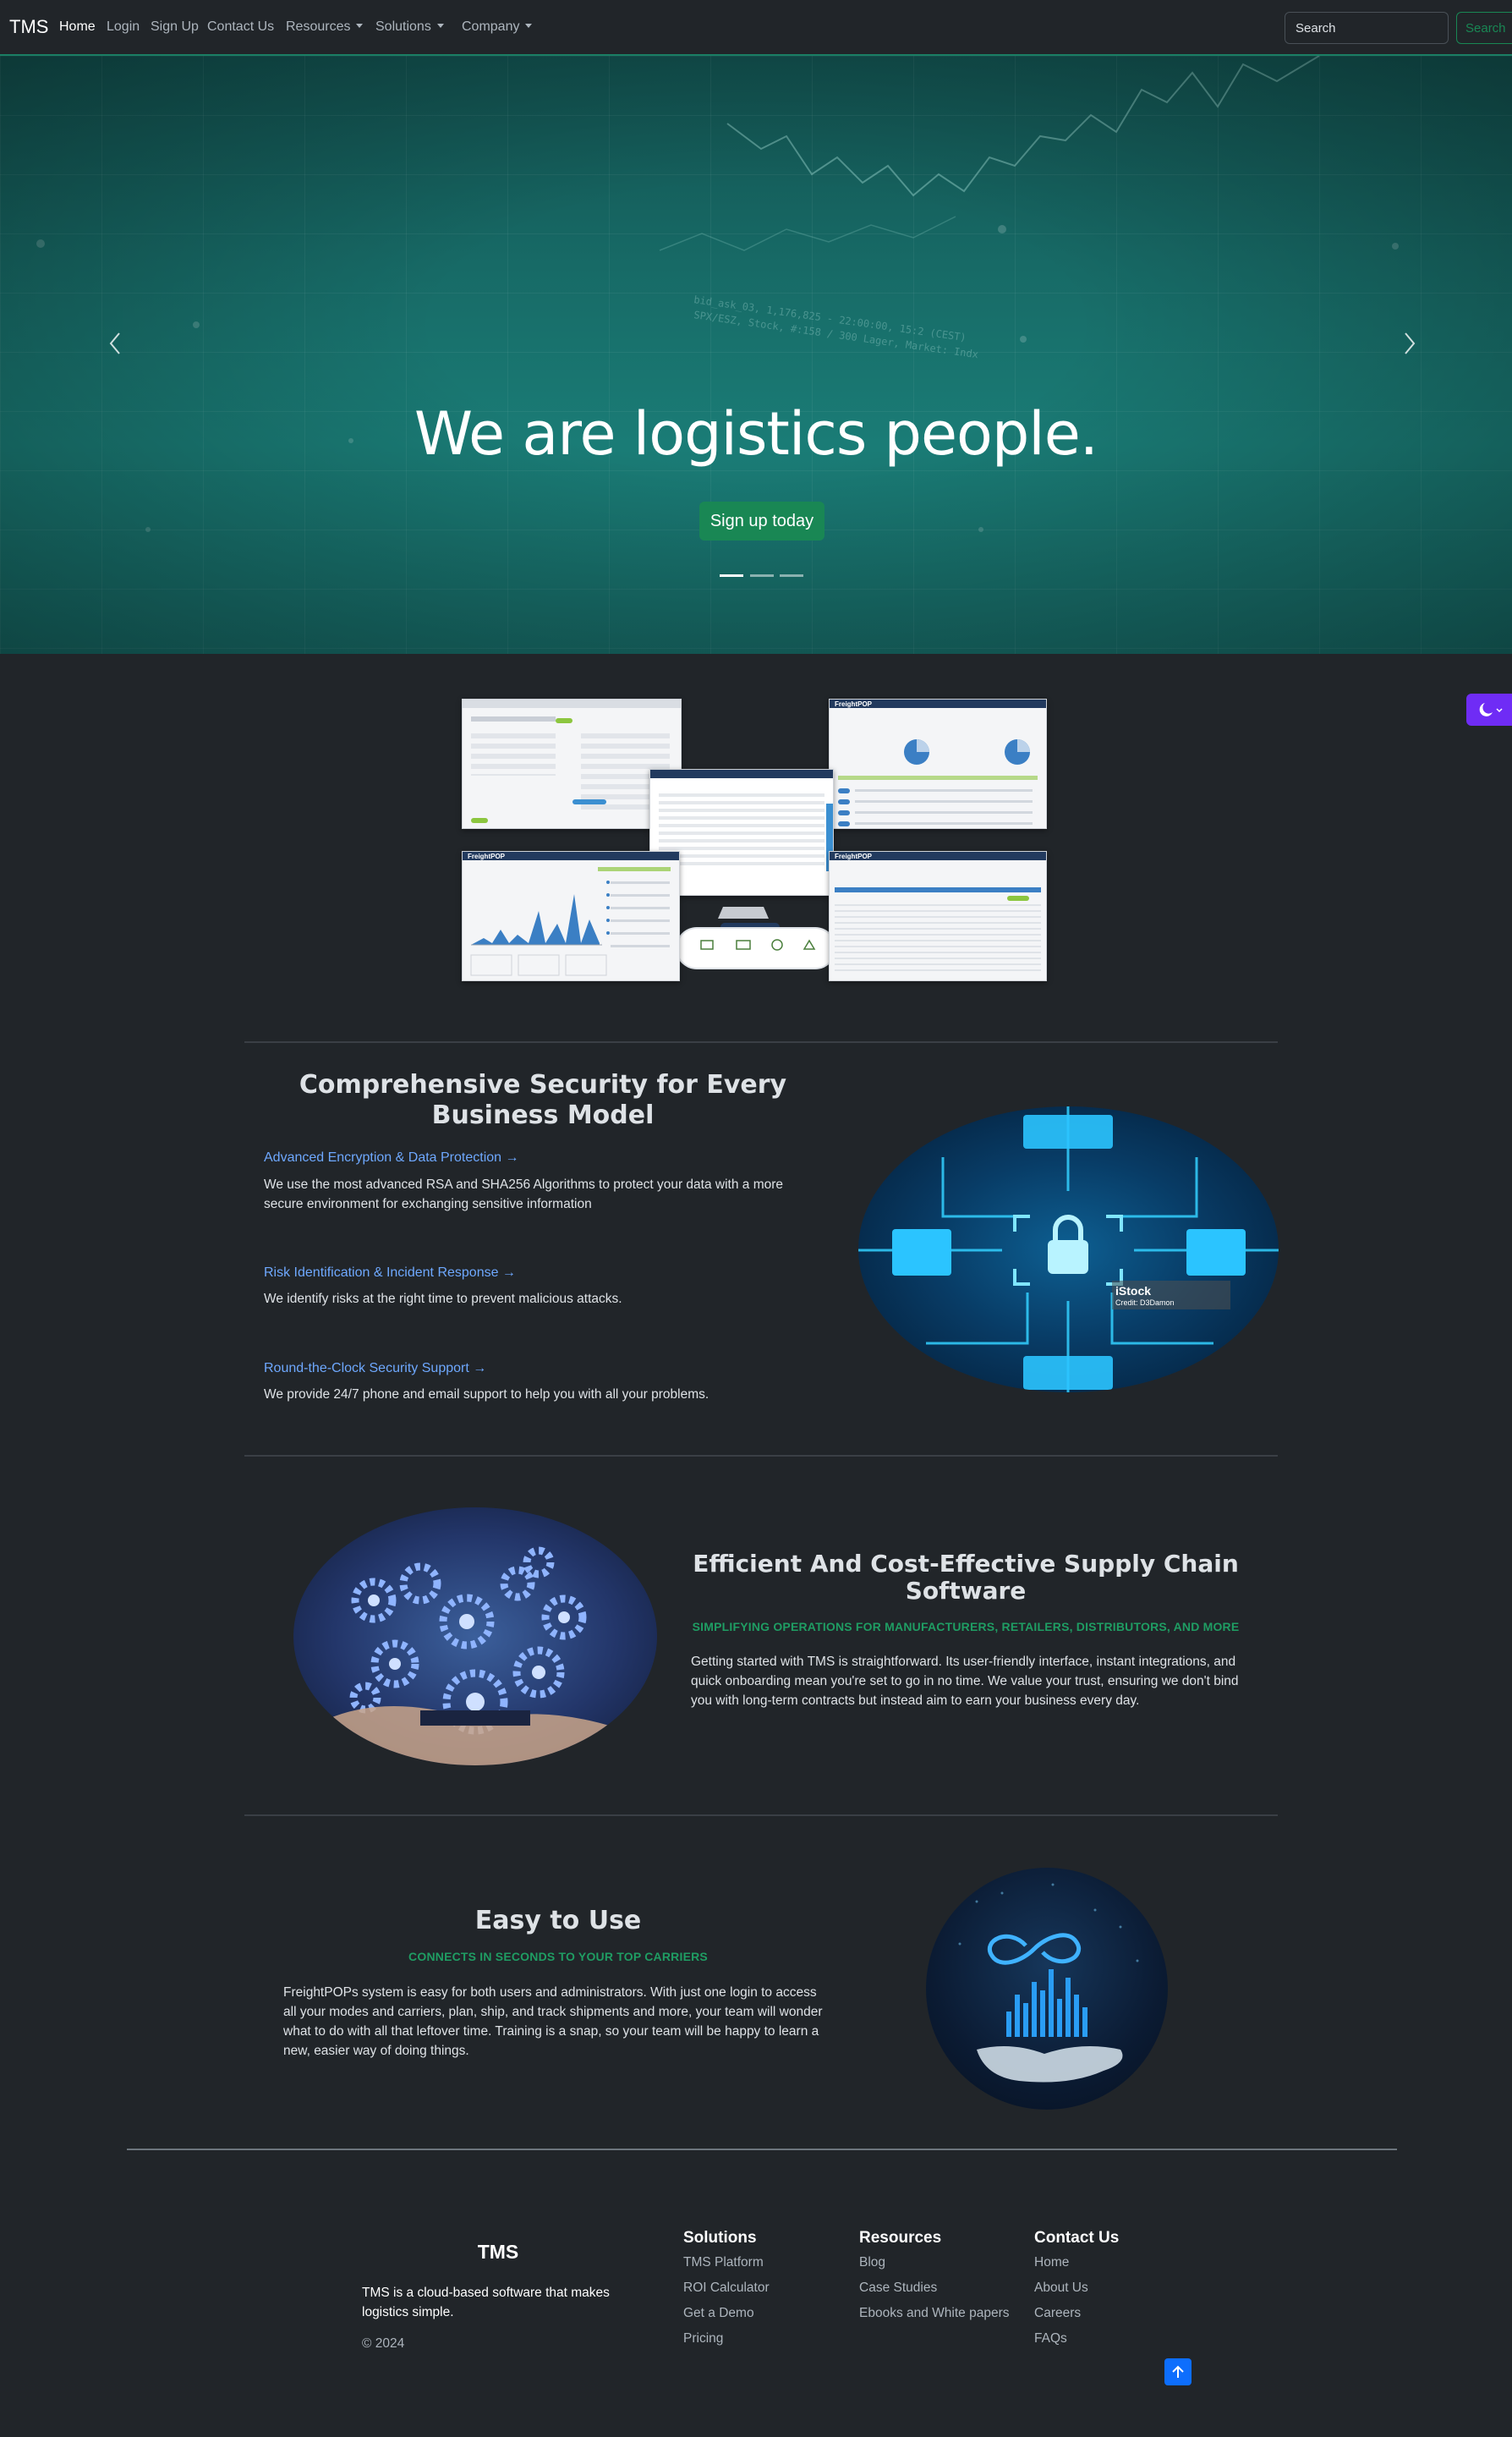 The image size is (1512, 2437). I want to click on footer-link-about: About Us, so click(1061, 2289).